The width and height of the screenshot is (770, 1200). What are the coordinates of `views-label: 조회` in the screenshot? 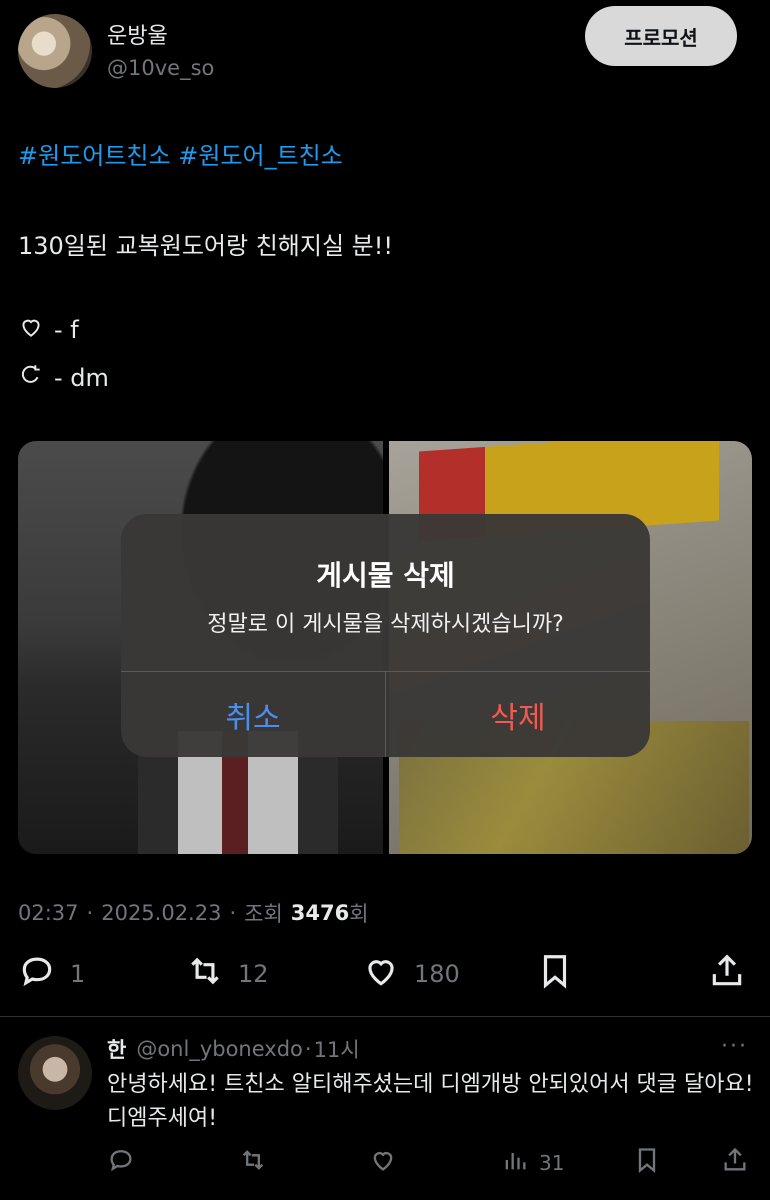 It's located at (263, 914).